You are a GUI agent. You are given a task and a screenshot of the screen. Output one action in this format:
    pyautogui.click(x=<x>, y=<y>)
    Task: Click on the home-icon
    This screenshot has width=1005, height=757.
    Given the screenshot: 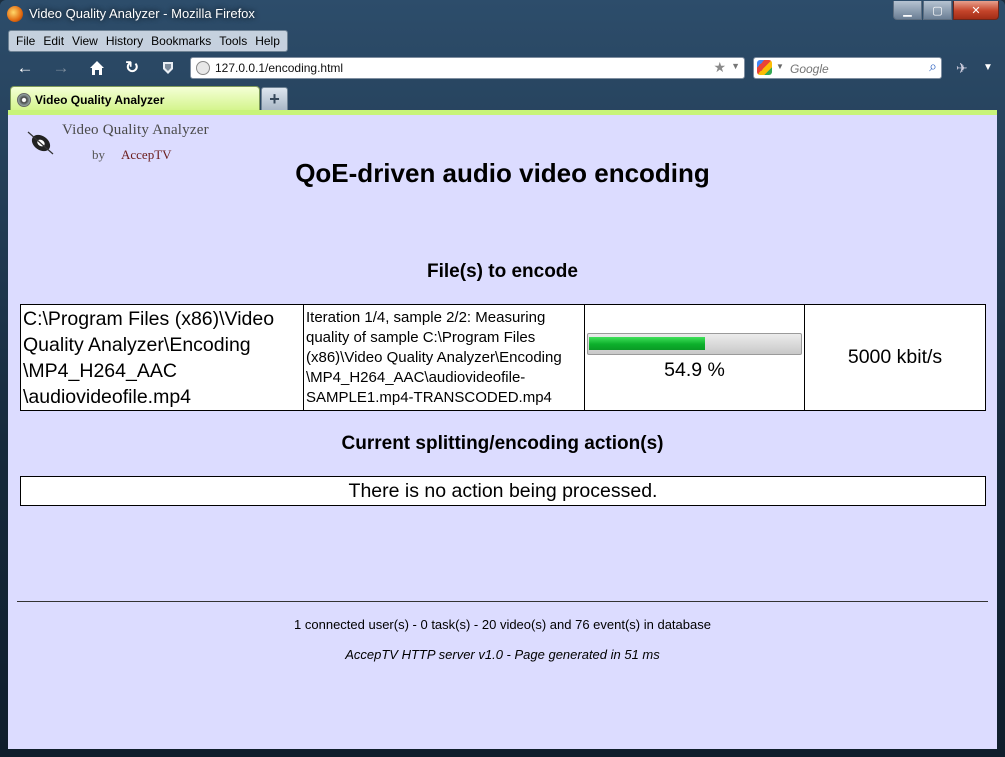 What is the action you would take?
    pyautogui.click(x=97, y=68)
    